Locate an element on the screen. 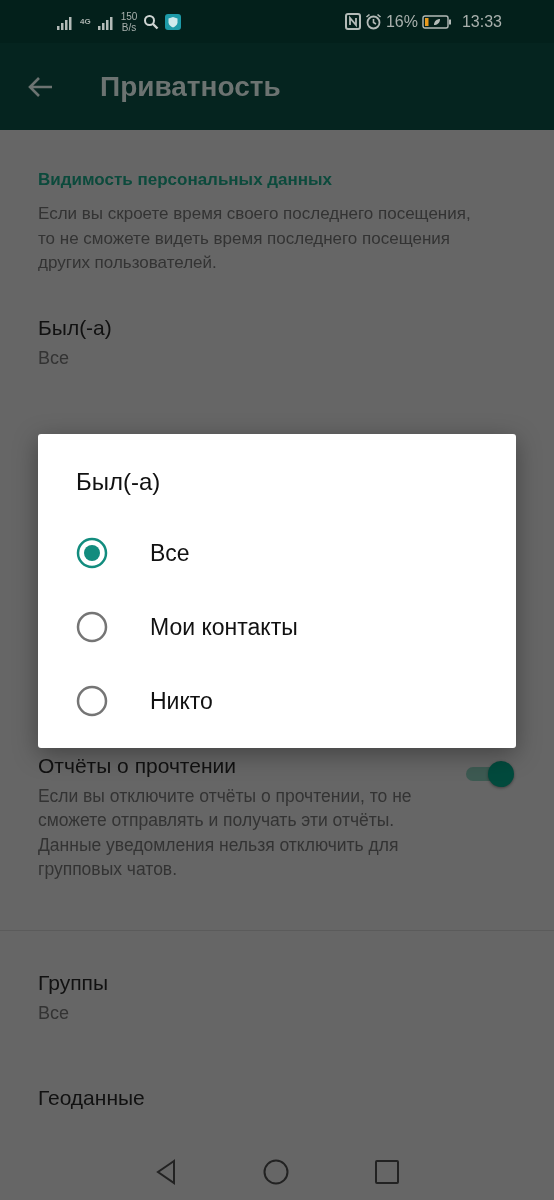  toggle-switch is located at coordinates (489, 773).